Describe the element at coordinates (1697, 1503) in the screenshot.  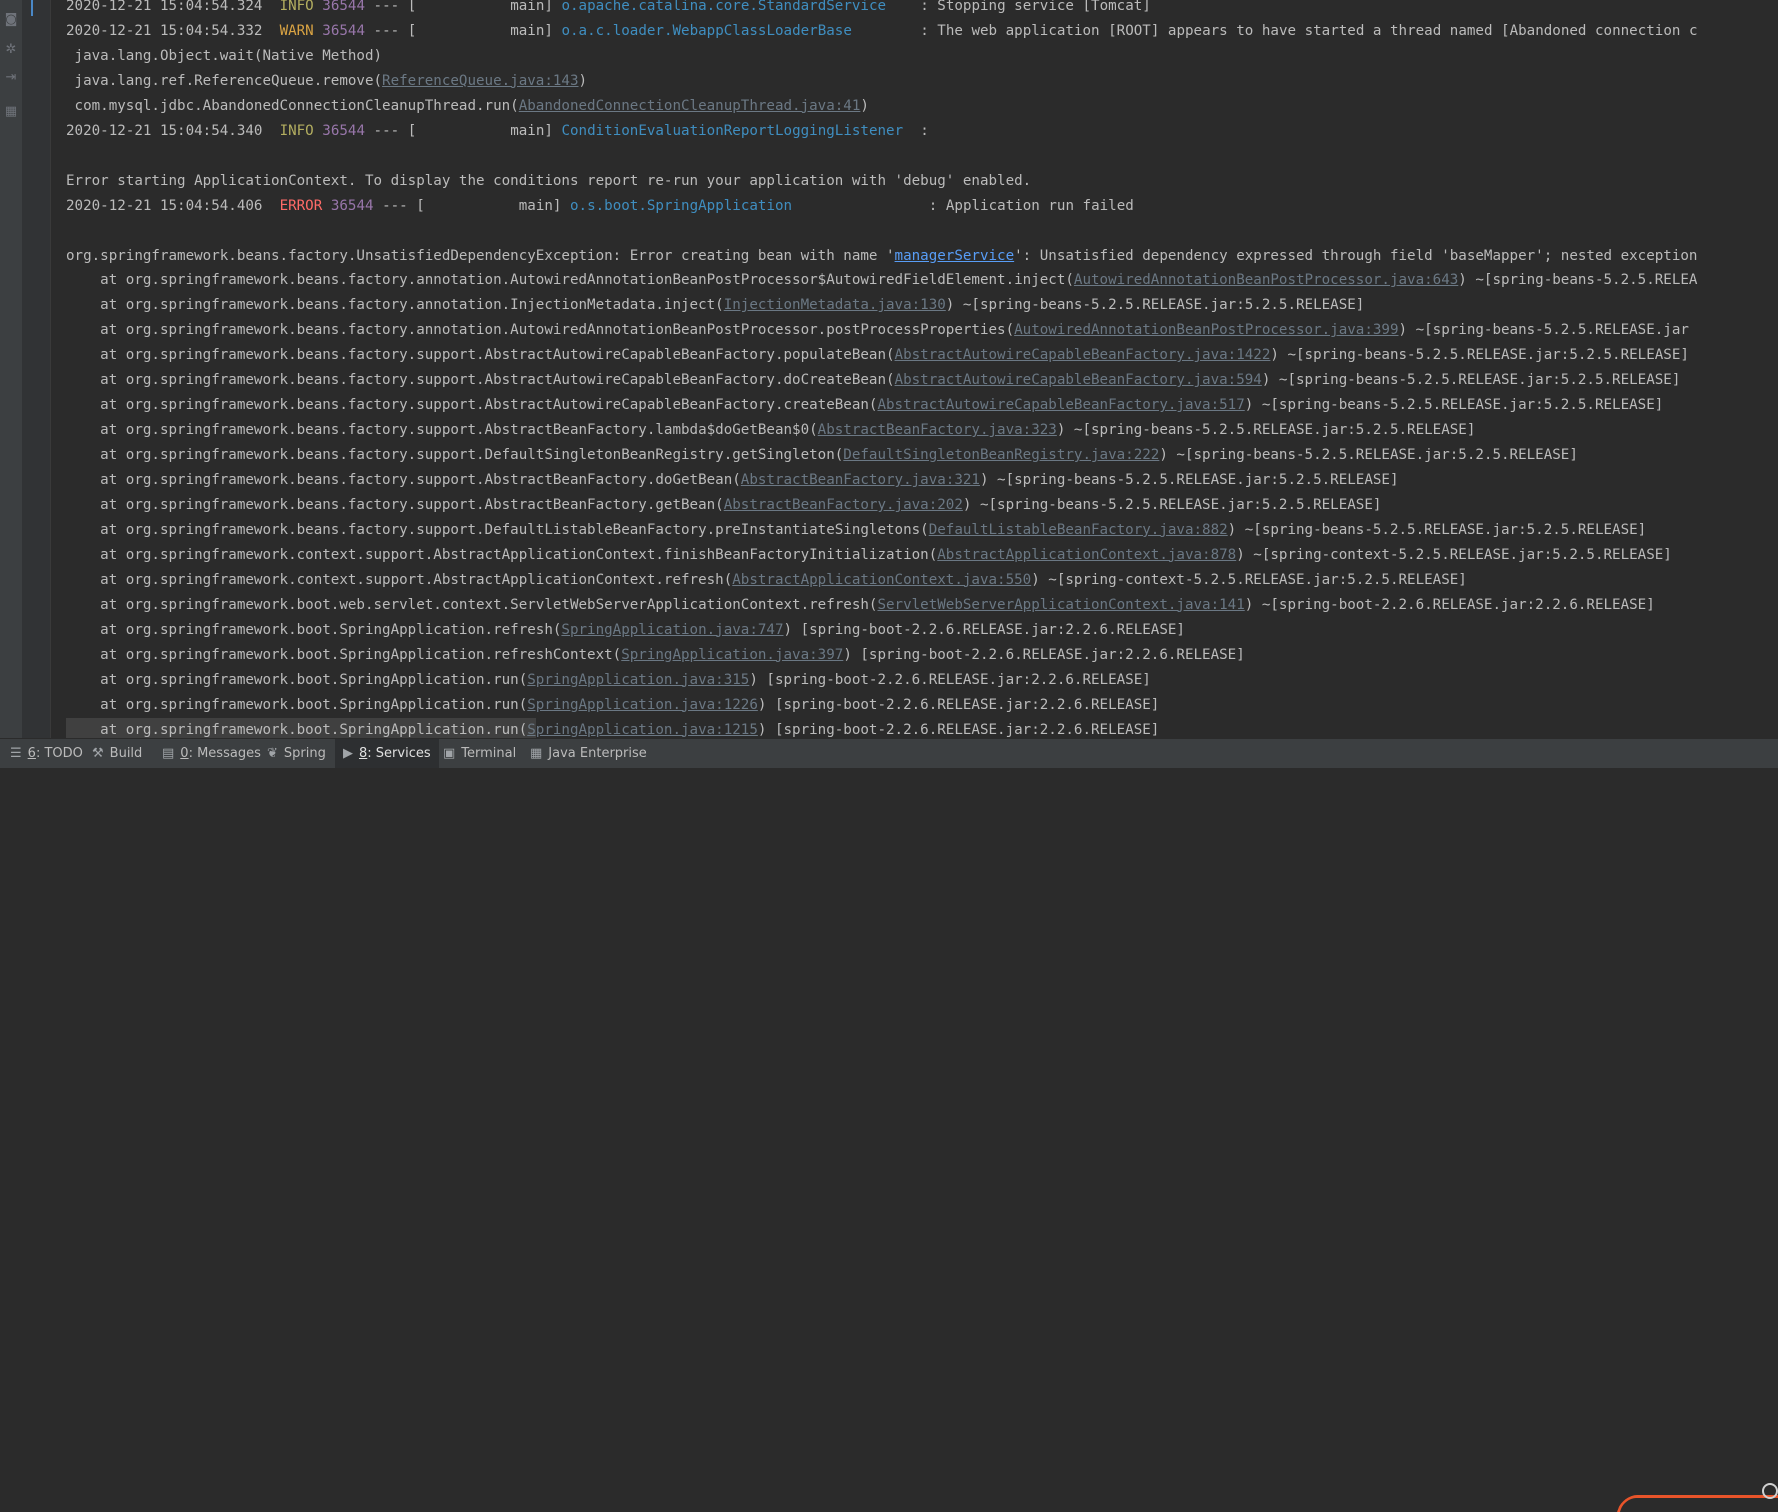
I see `annotation-stroke` at that location.